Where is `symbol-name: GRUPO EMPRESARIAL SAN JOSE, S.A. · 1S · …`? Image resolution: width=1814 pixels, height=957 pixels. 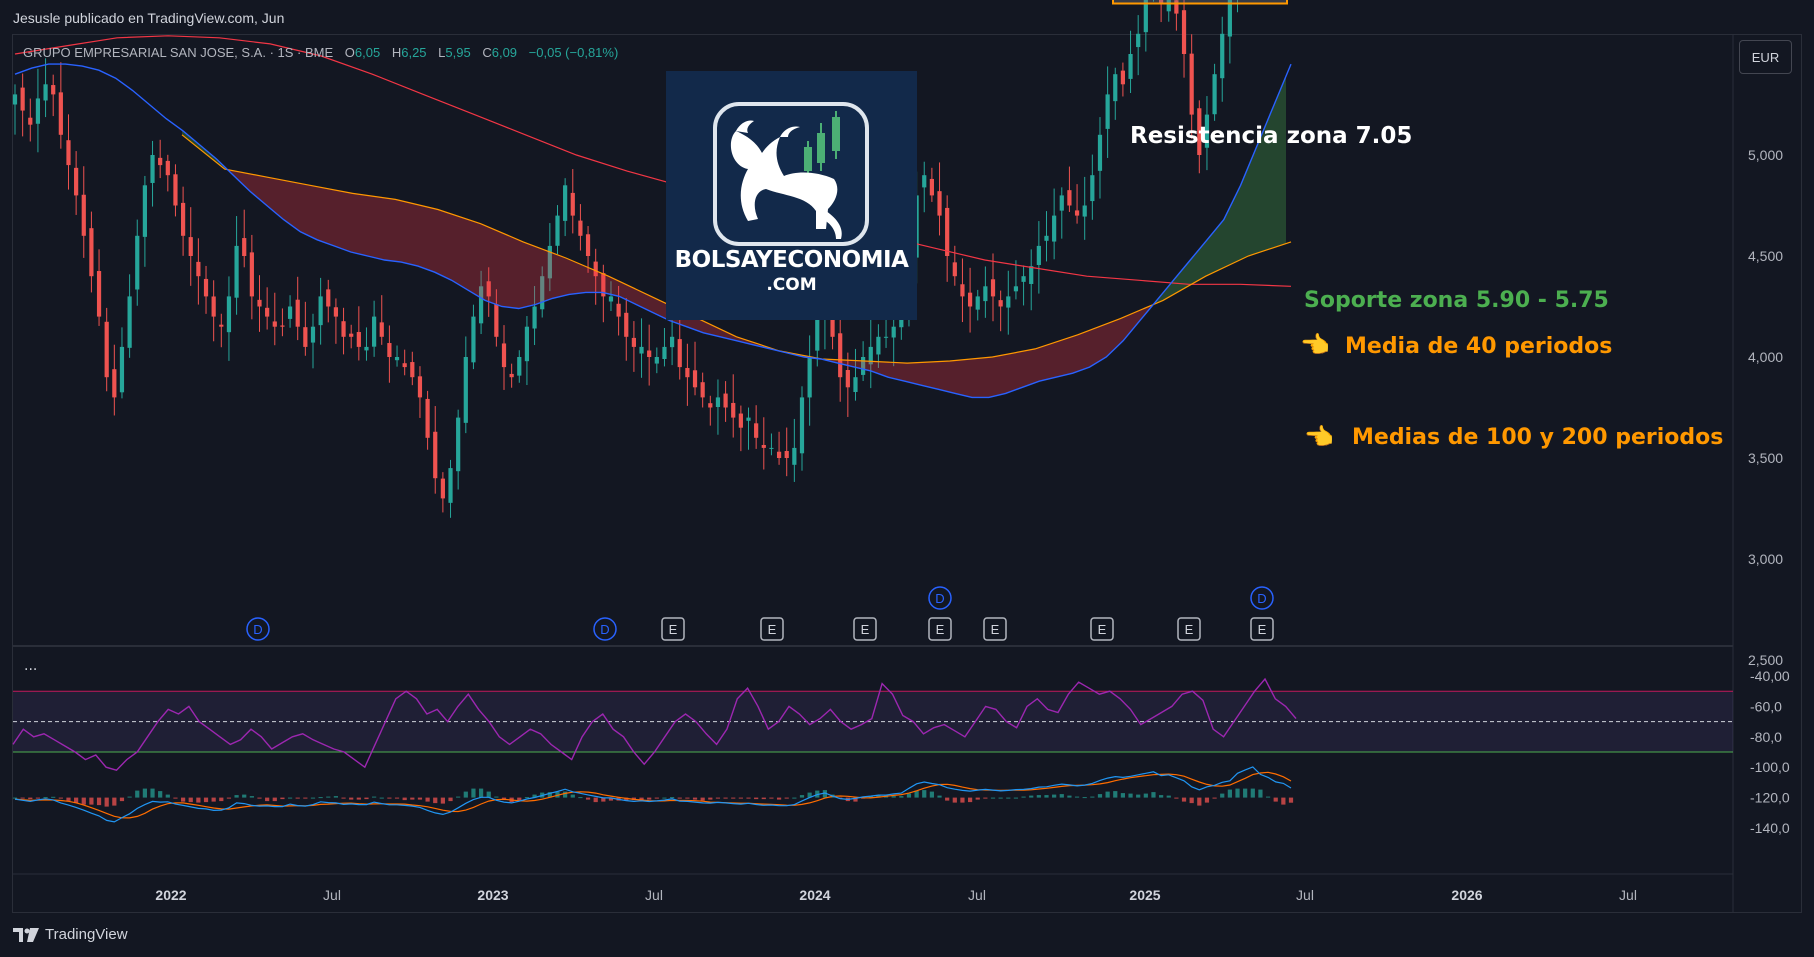
symbol-name: GRUPO EMPRESARIAL SAN JOSE, S.A. · 1S · … is located at coordinates (178, 52).